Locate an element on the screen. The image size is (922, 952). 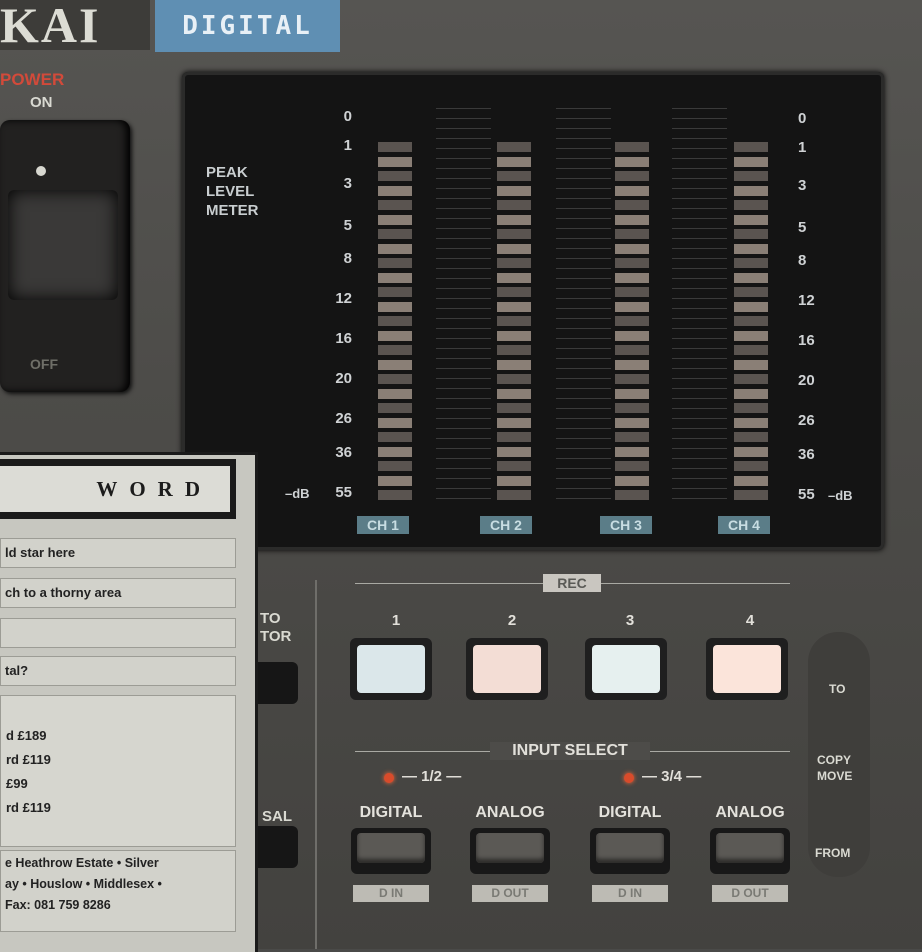
scale-left-tick: 26 is located at coordinates (343, 418).